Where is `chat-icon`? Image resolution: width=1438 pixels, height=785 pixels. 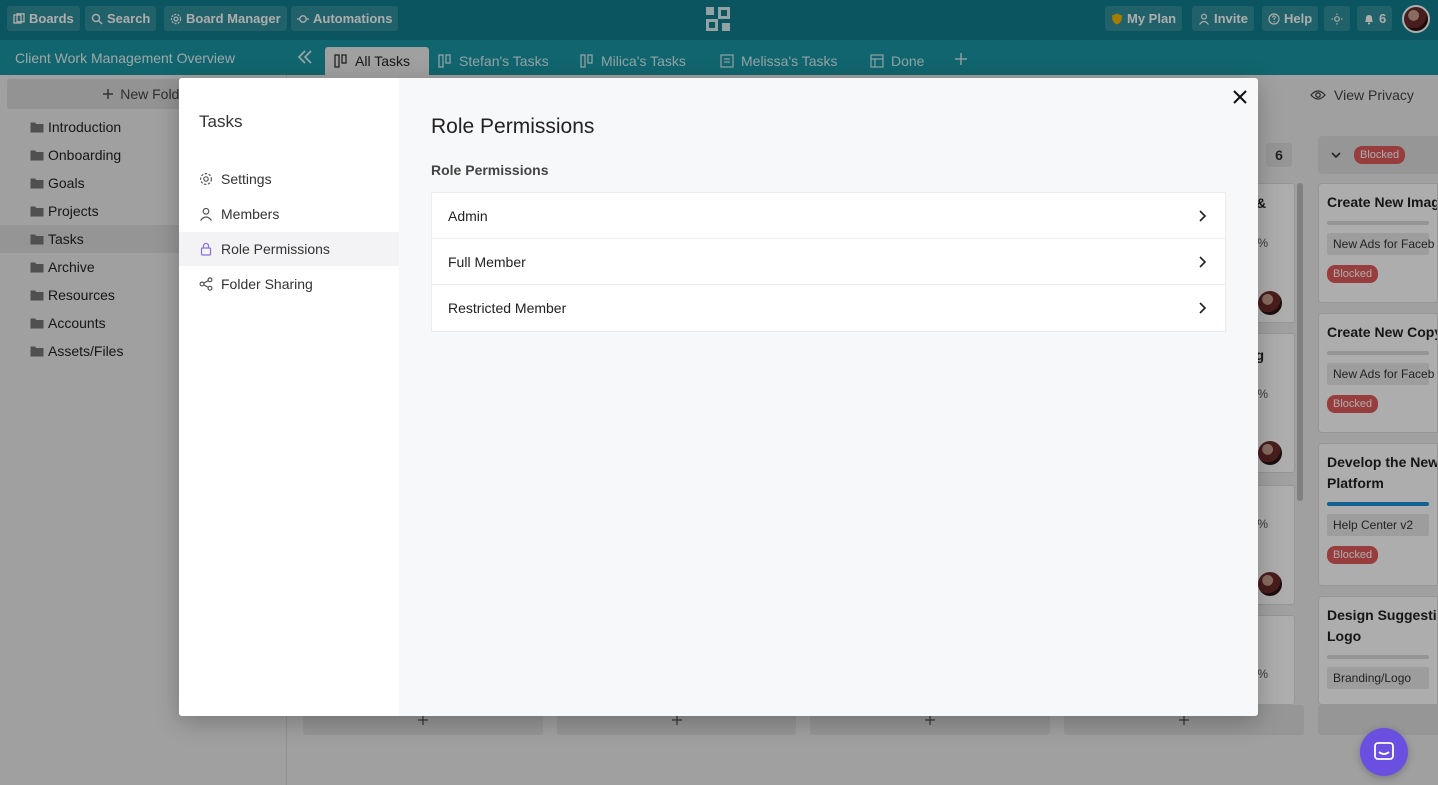 chat-icon is located at coordinates (1384, 751).